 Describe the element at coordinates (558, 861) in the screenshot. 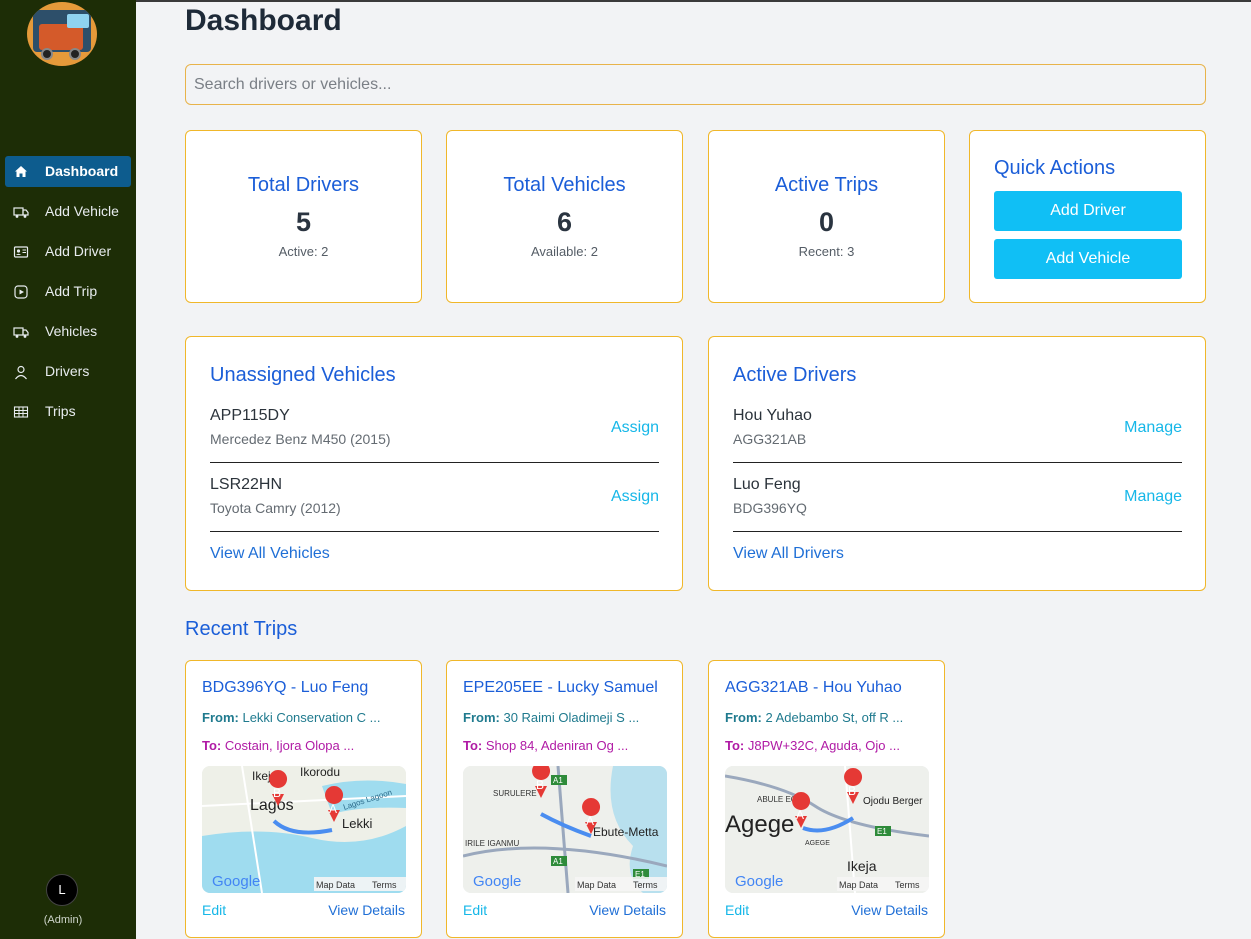

I see `svg-text: A1` at that location.